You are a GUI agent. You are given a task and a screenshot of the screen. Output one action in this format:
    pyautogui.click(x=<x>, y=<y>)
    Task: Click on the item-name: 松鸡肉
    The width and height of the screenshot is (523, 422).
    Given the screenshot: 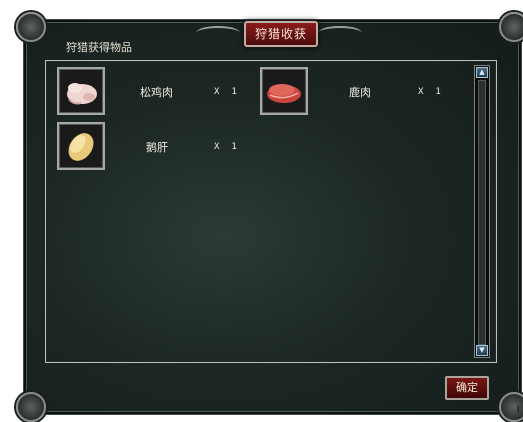 What is the action you would take?
    pyautogui.click(x=156, y=92)
    